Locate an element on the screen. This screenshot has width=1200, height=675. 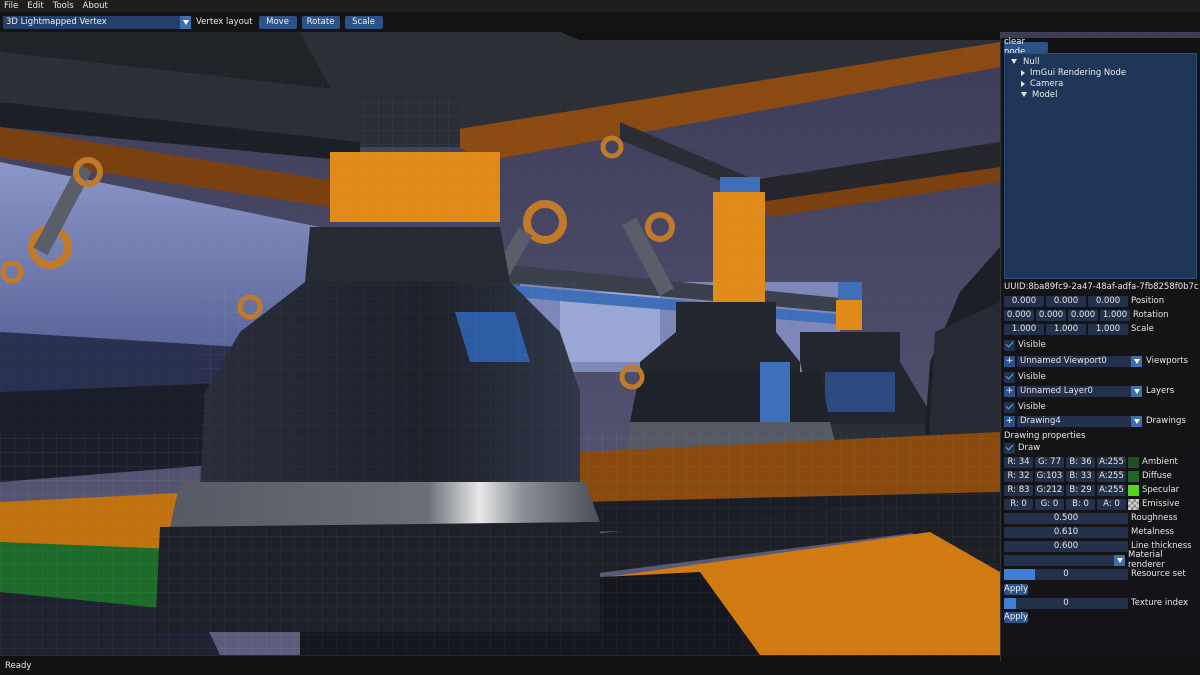
rotate-button: Rotate is located at coordinates (320, 22).